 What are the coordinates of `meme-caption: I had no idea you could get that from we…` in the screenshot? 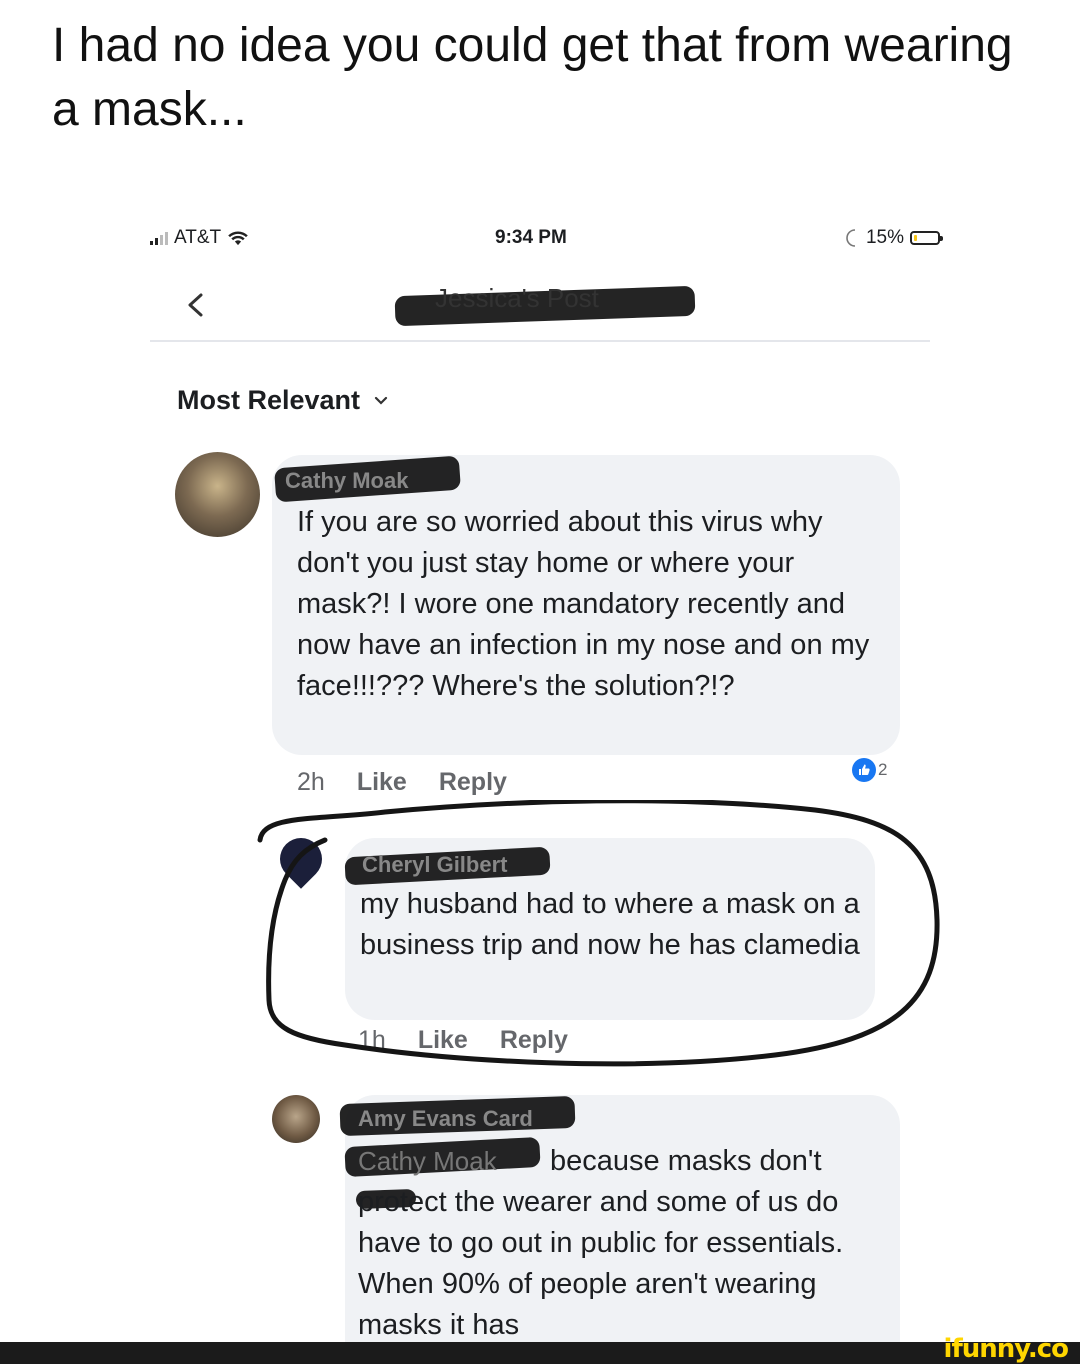 It's located at (532, 77).